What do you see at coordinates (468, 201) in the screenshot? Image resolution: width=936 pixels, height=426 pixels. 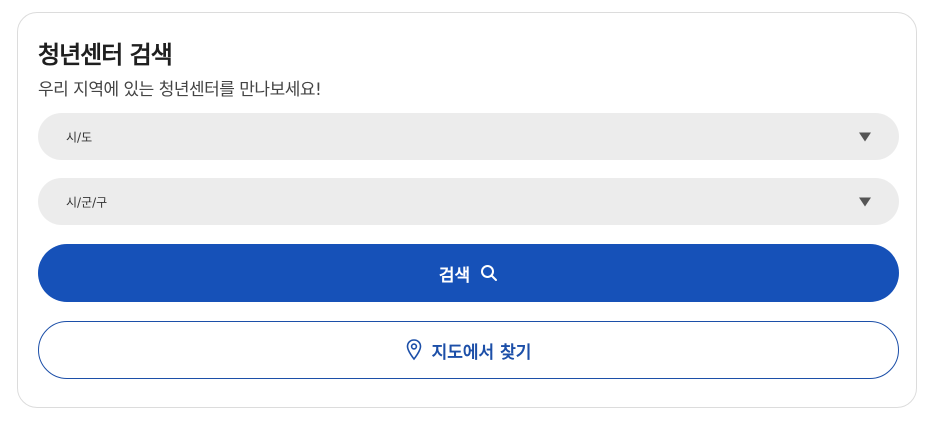 I see `district-select: 시/군/구` at bounding box center [468, 201].